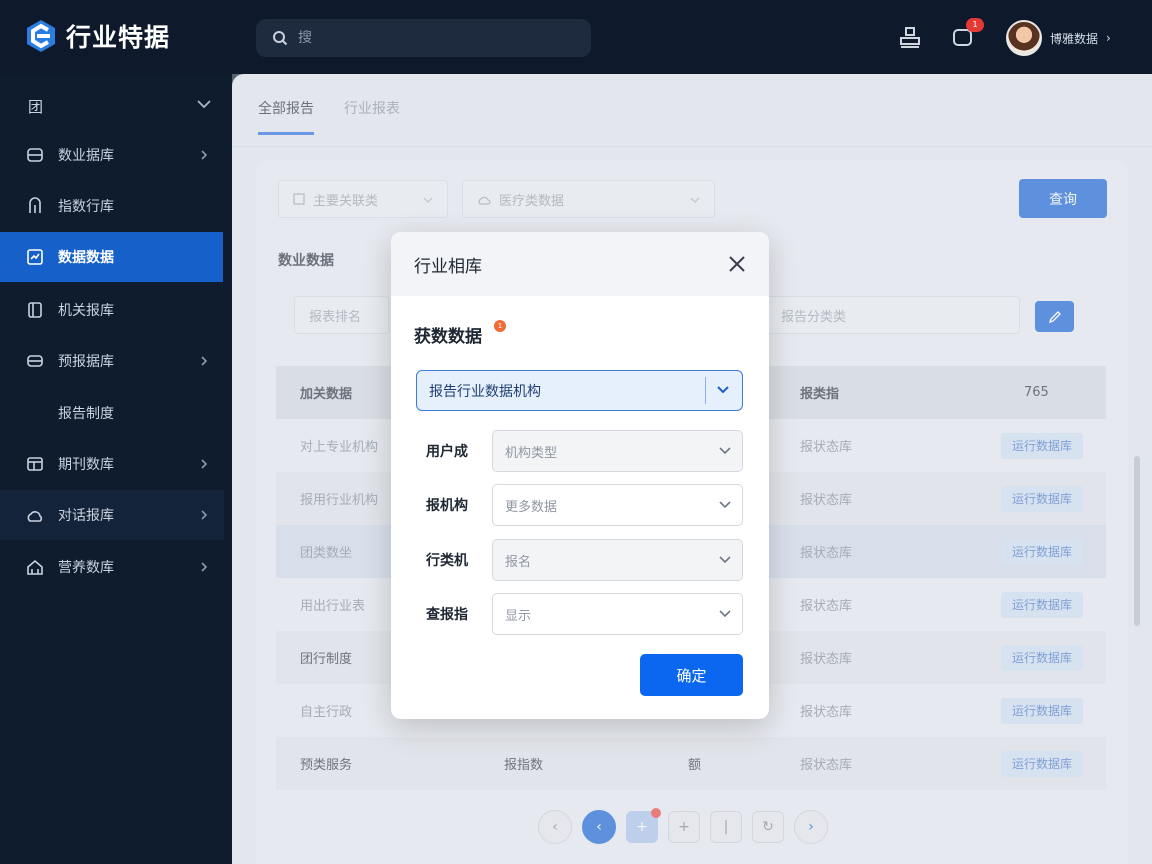 The width and height of the screenshot is (1152, 864). I want to click on sidebar-item-5: 预报据库, so click(112, 361).